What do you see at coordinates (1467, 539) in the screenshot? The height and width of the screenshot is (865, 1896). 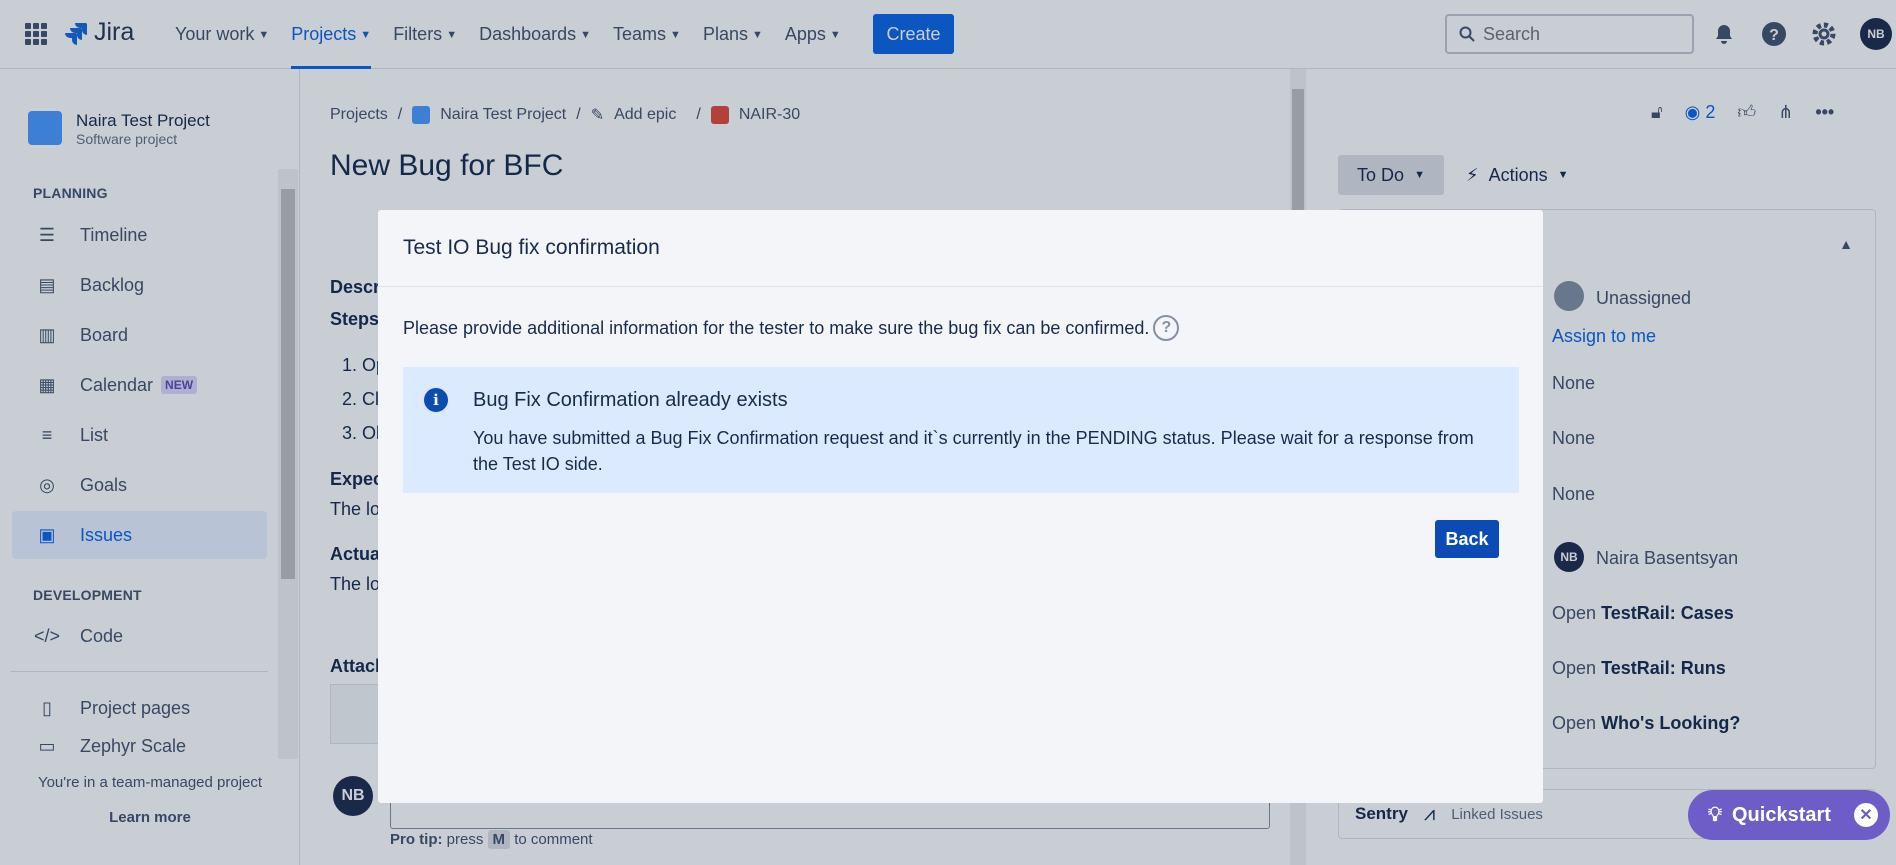 I see `back-button: Back` at bounding box center [1467, 539].